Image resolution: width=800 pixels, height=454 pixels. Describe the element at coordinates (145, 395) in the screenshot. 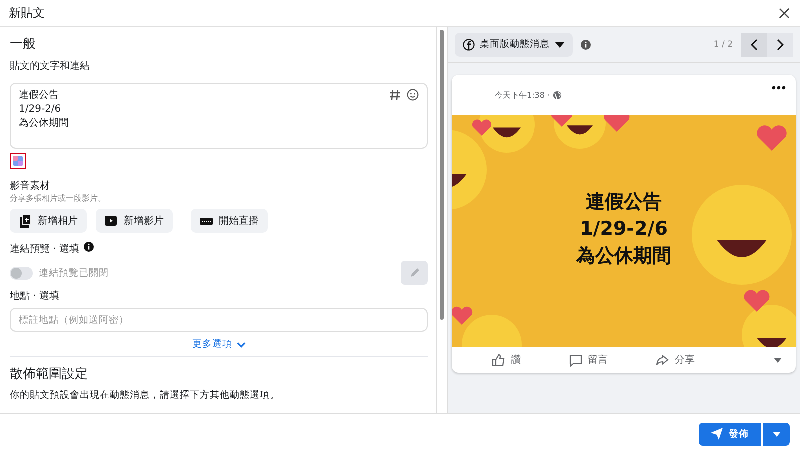

I see `description-text: 你的貼文預設會出現在動態消息，請選擇下方其他動態選項。` at that location.